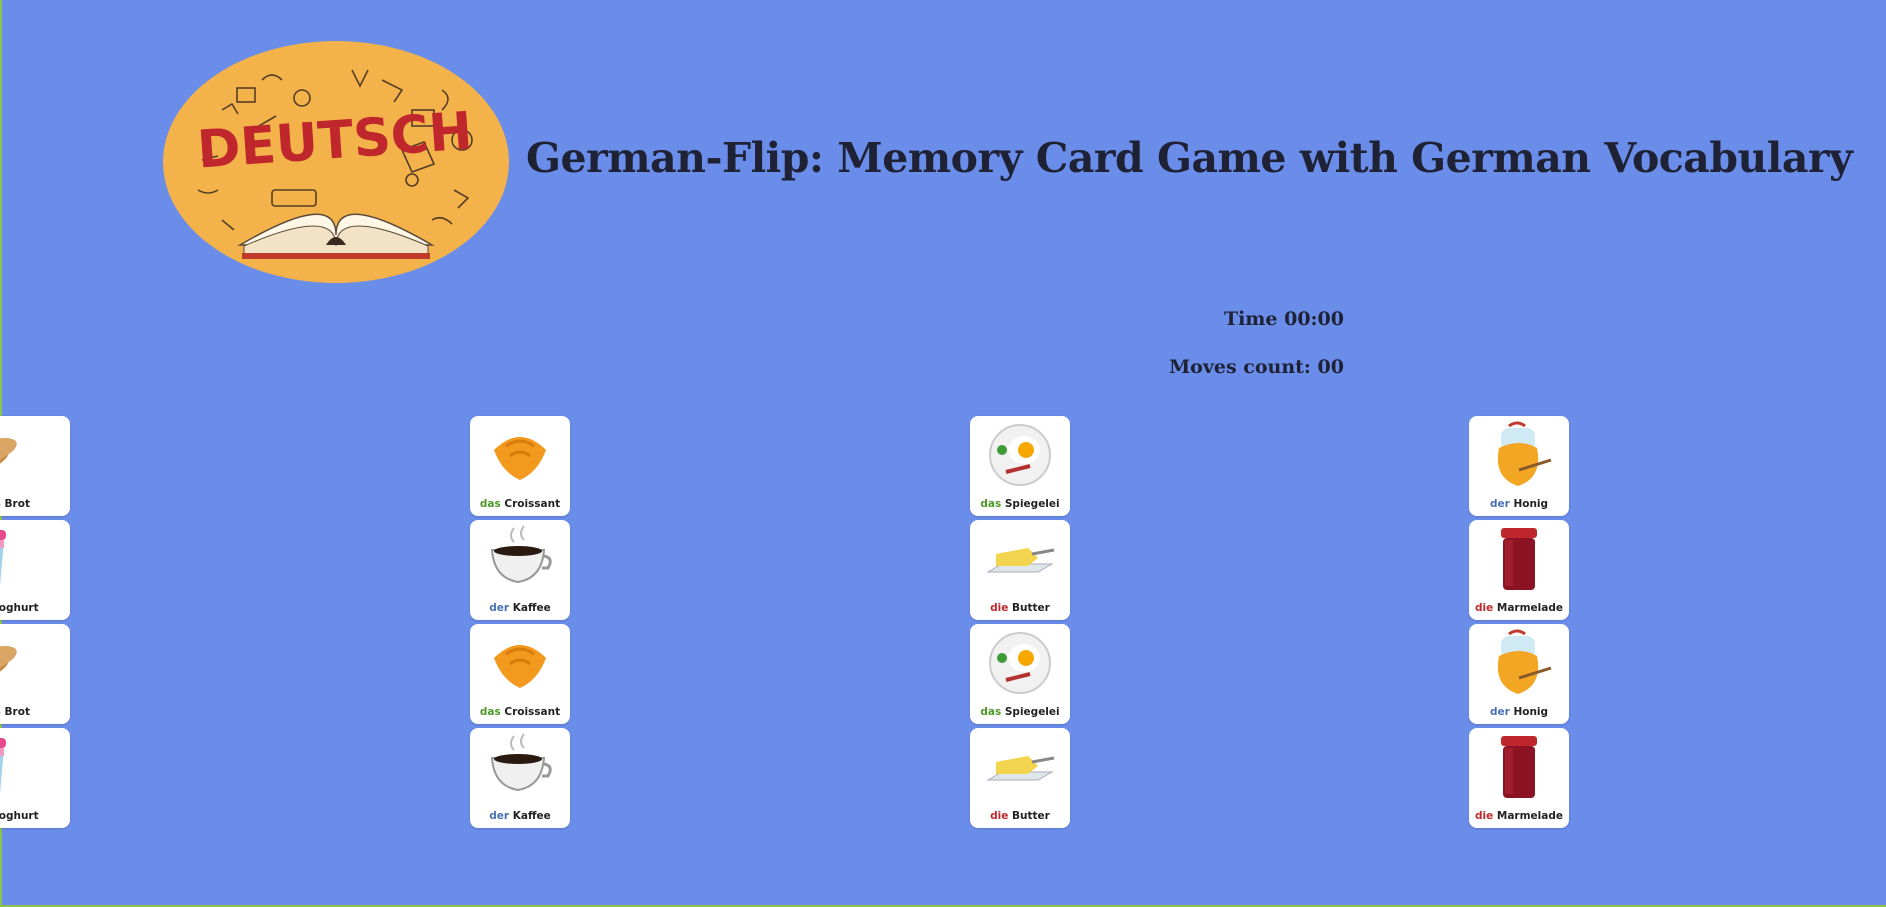 This screenshot has height=907, width=1886. What do you see at coordinates (1283, 319) in the screenshot?
I see `timer: Time 00:00` at bounding box center [1283, 319].